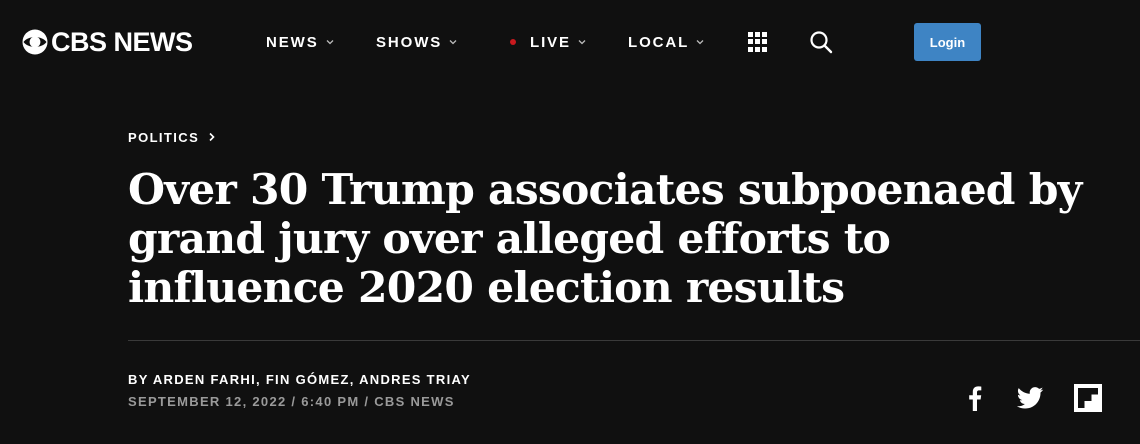  What do you see at coordinates (659, 42) in the screenshot?
I see `nav-item-label: LOCAL` at bounding box center [659, 42].